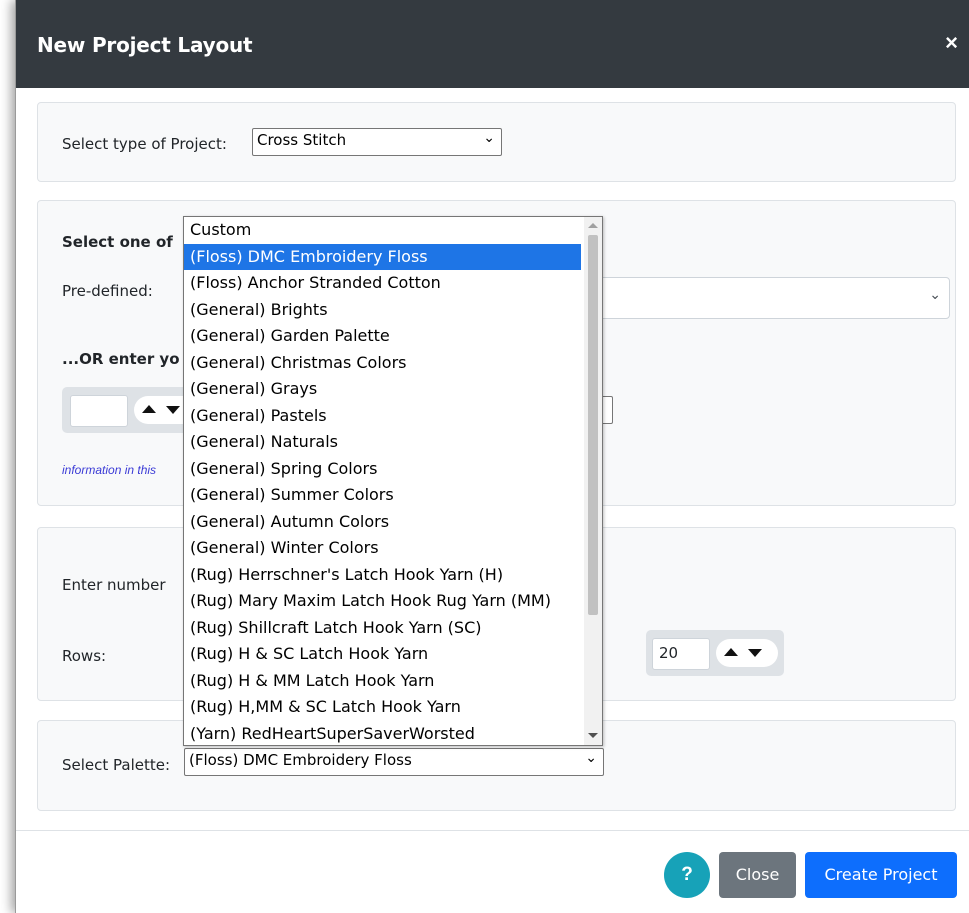  Describe the element at coordinates (492, 44) in the screenshot. I see `modal-header: New Project Layout ×` at that location.